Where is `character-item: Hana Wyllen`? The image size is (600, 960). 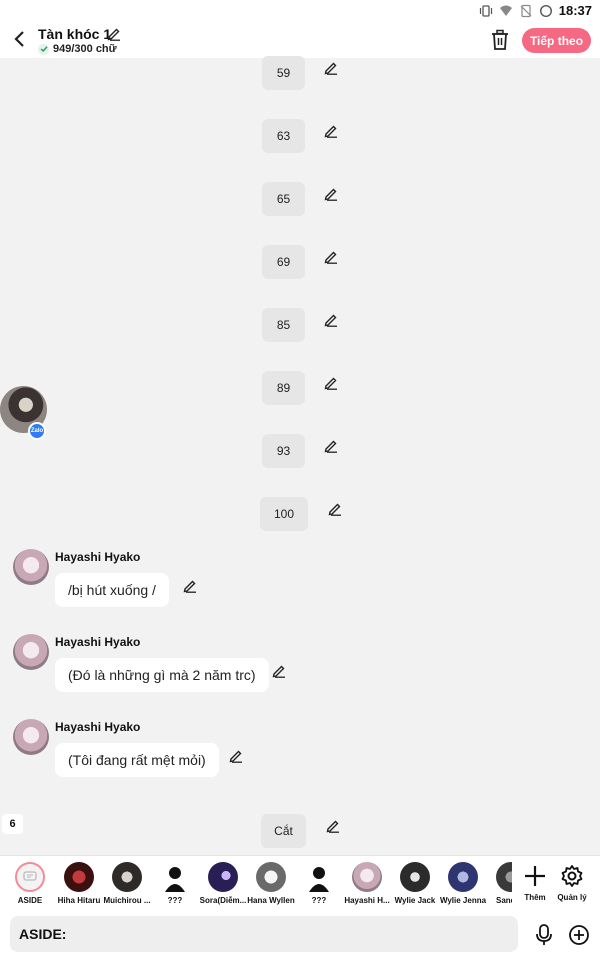 character-item: Hana Wyllen is located at coordinates (271, 884).